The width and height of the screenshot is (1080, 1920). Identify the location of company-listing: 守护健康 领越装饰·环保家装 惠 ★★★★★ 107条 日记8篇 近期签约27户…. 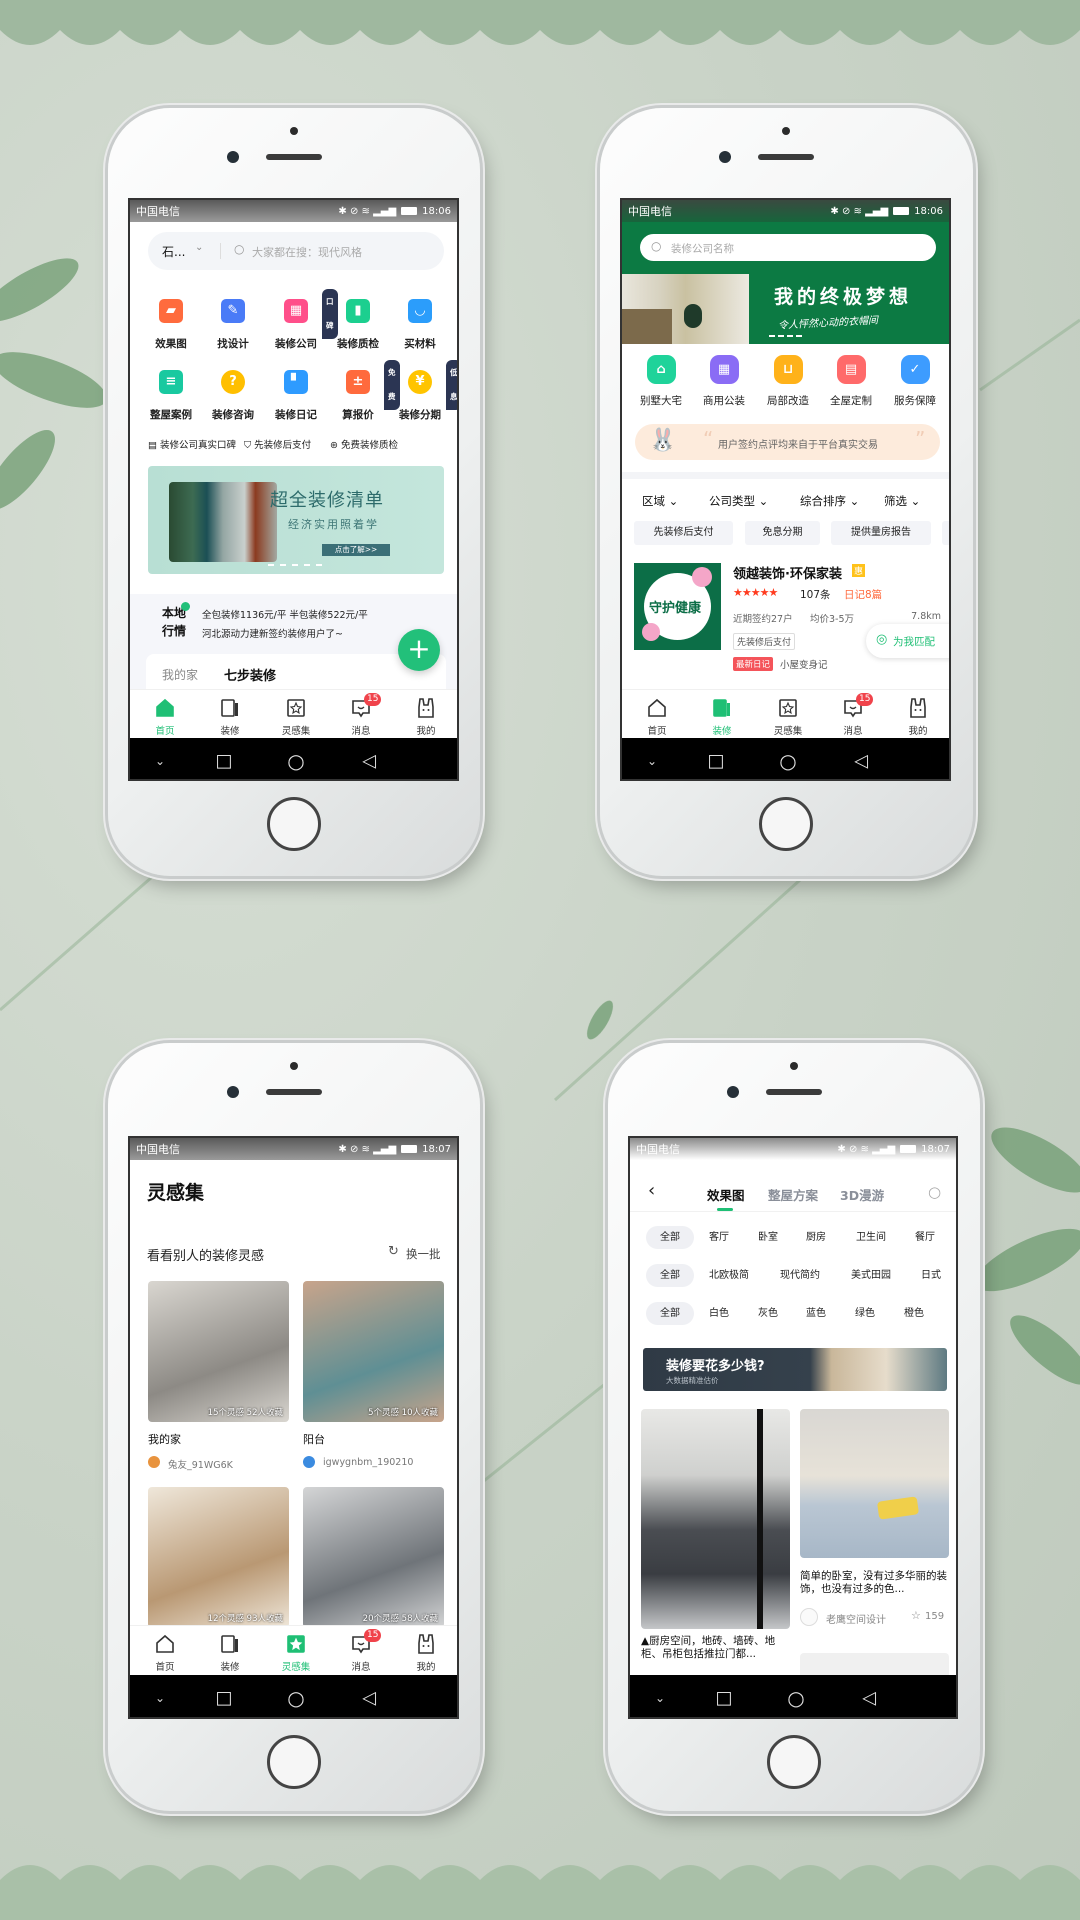
(785, 622).